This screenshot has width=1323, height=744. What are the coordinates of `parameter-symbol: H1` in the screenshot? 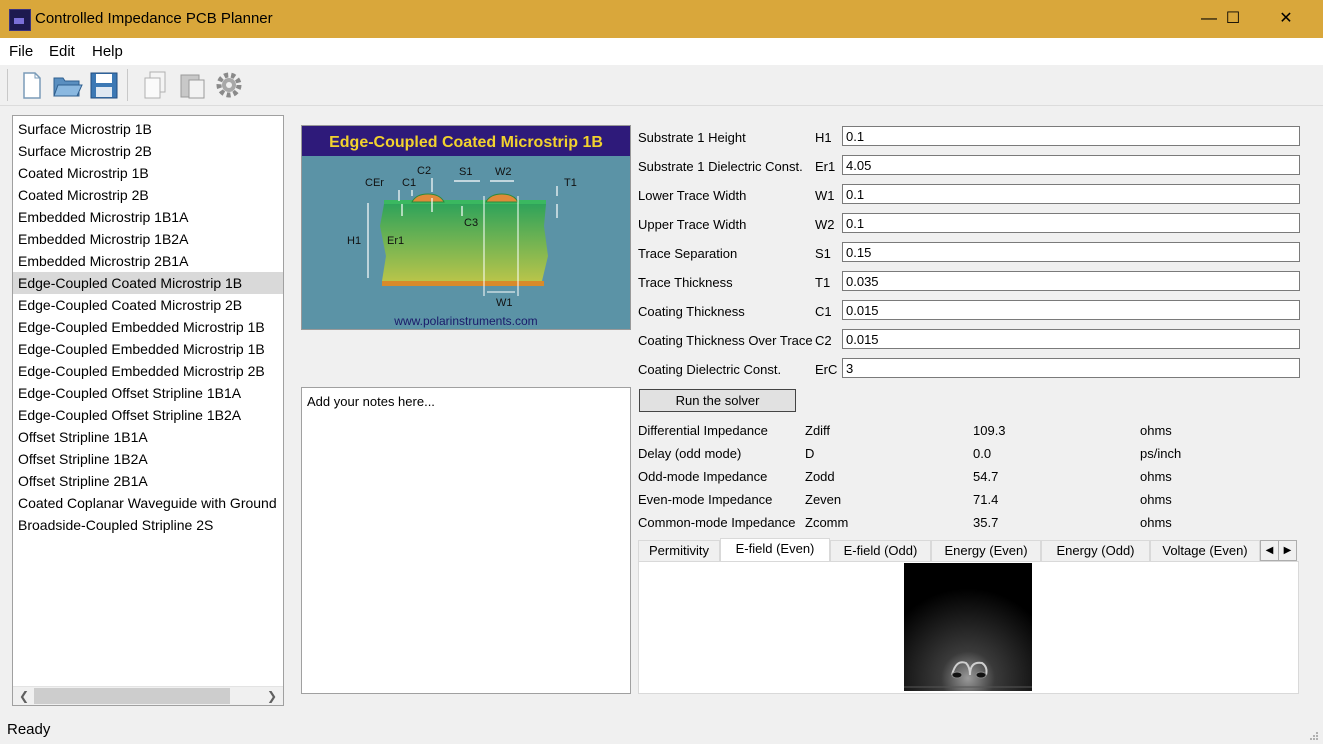 It's located at (823, 137).